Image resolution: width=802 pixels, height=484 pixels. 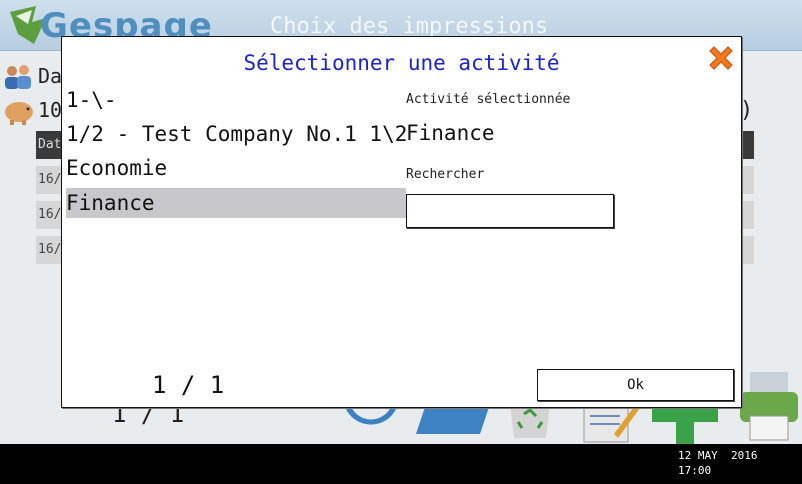 What do you see at coordinates (236, 203) in the screenshot?
I see `list-item-selected: Finance` at bounding box center [236, 203].